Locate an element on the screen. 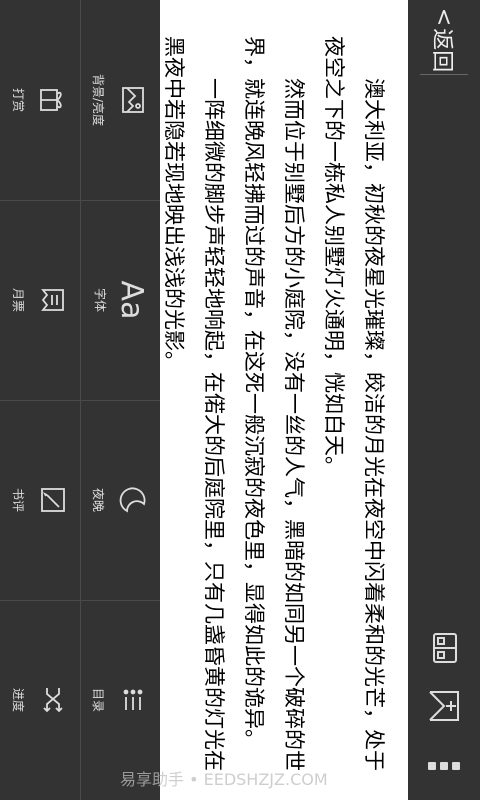  tip-label: 打赏 is located at coordinates (18, 99).